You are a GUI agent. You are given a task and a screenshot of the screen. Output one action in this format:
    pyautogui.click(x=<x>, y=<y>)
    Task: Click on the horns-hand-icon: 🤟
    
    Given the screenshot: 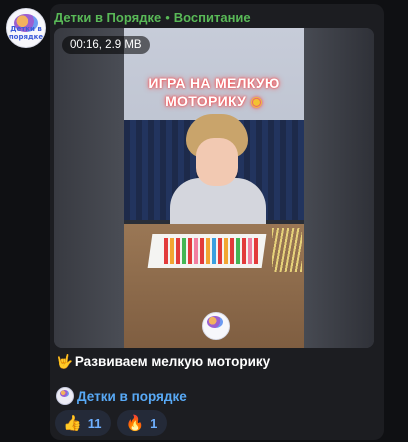 What is the action you would take?
    pyautogui.click(x=64, y=362)
    